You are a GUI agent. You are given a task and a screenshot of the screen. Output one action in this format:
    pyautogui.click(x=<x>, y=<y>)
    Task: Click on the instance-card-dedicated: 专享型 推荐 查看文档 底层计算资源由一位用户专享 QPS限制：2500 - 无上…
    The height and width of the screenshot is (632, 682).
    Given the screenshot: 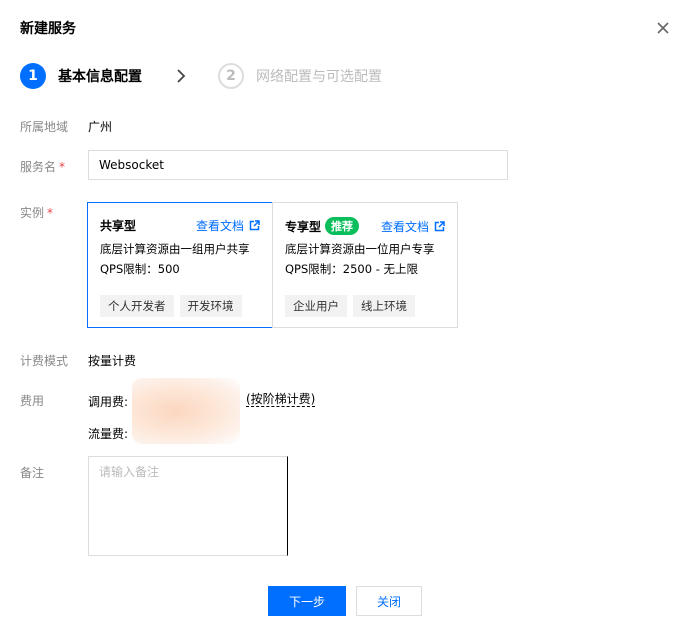 What is the action you would take?
    pyautogui.click(x=365, y=265)
    